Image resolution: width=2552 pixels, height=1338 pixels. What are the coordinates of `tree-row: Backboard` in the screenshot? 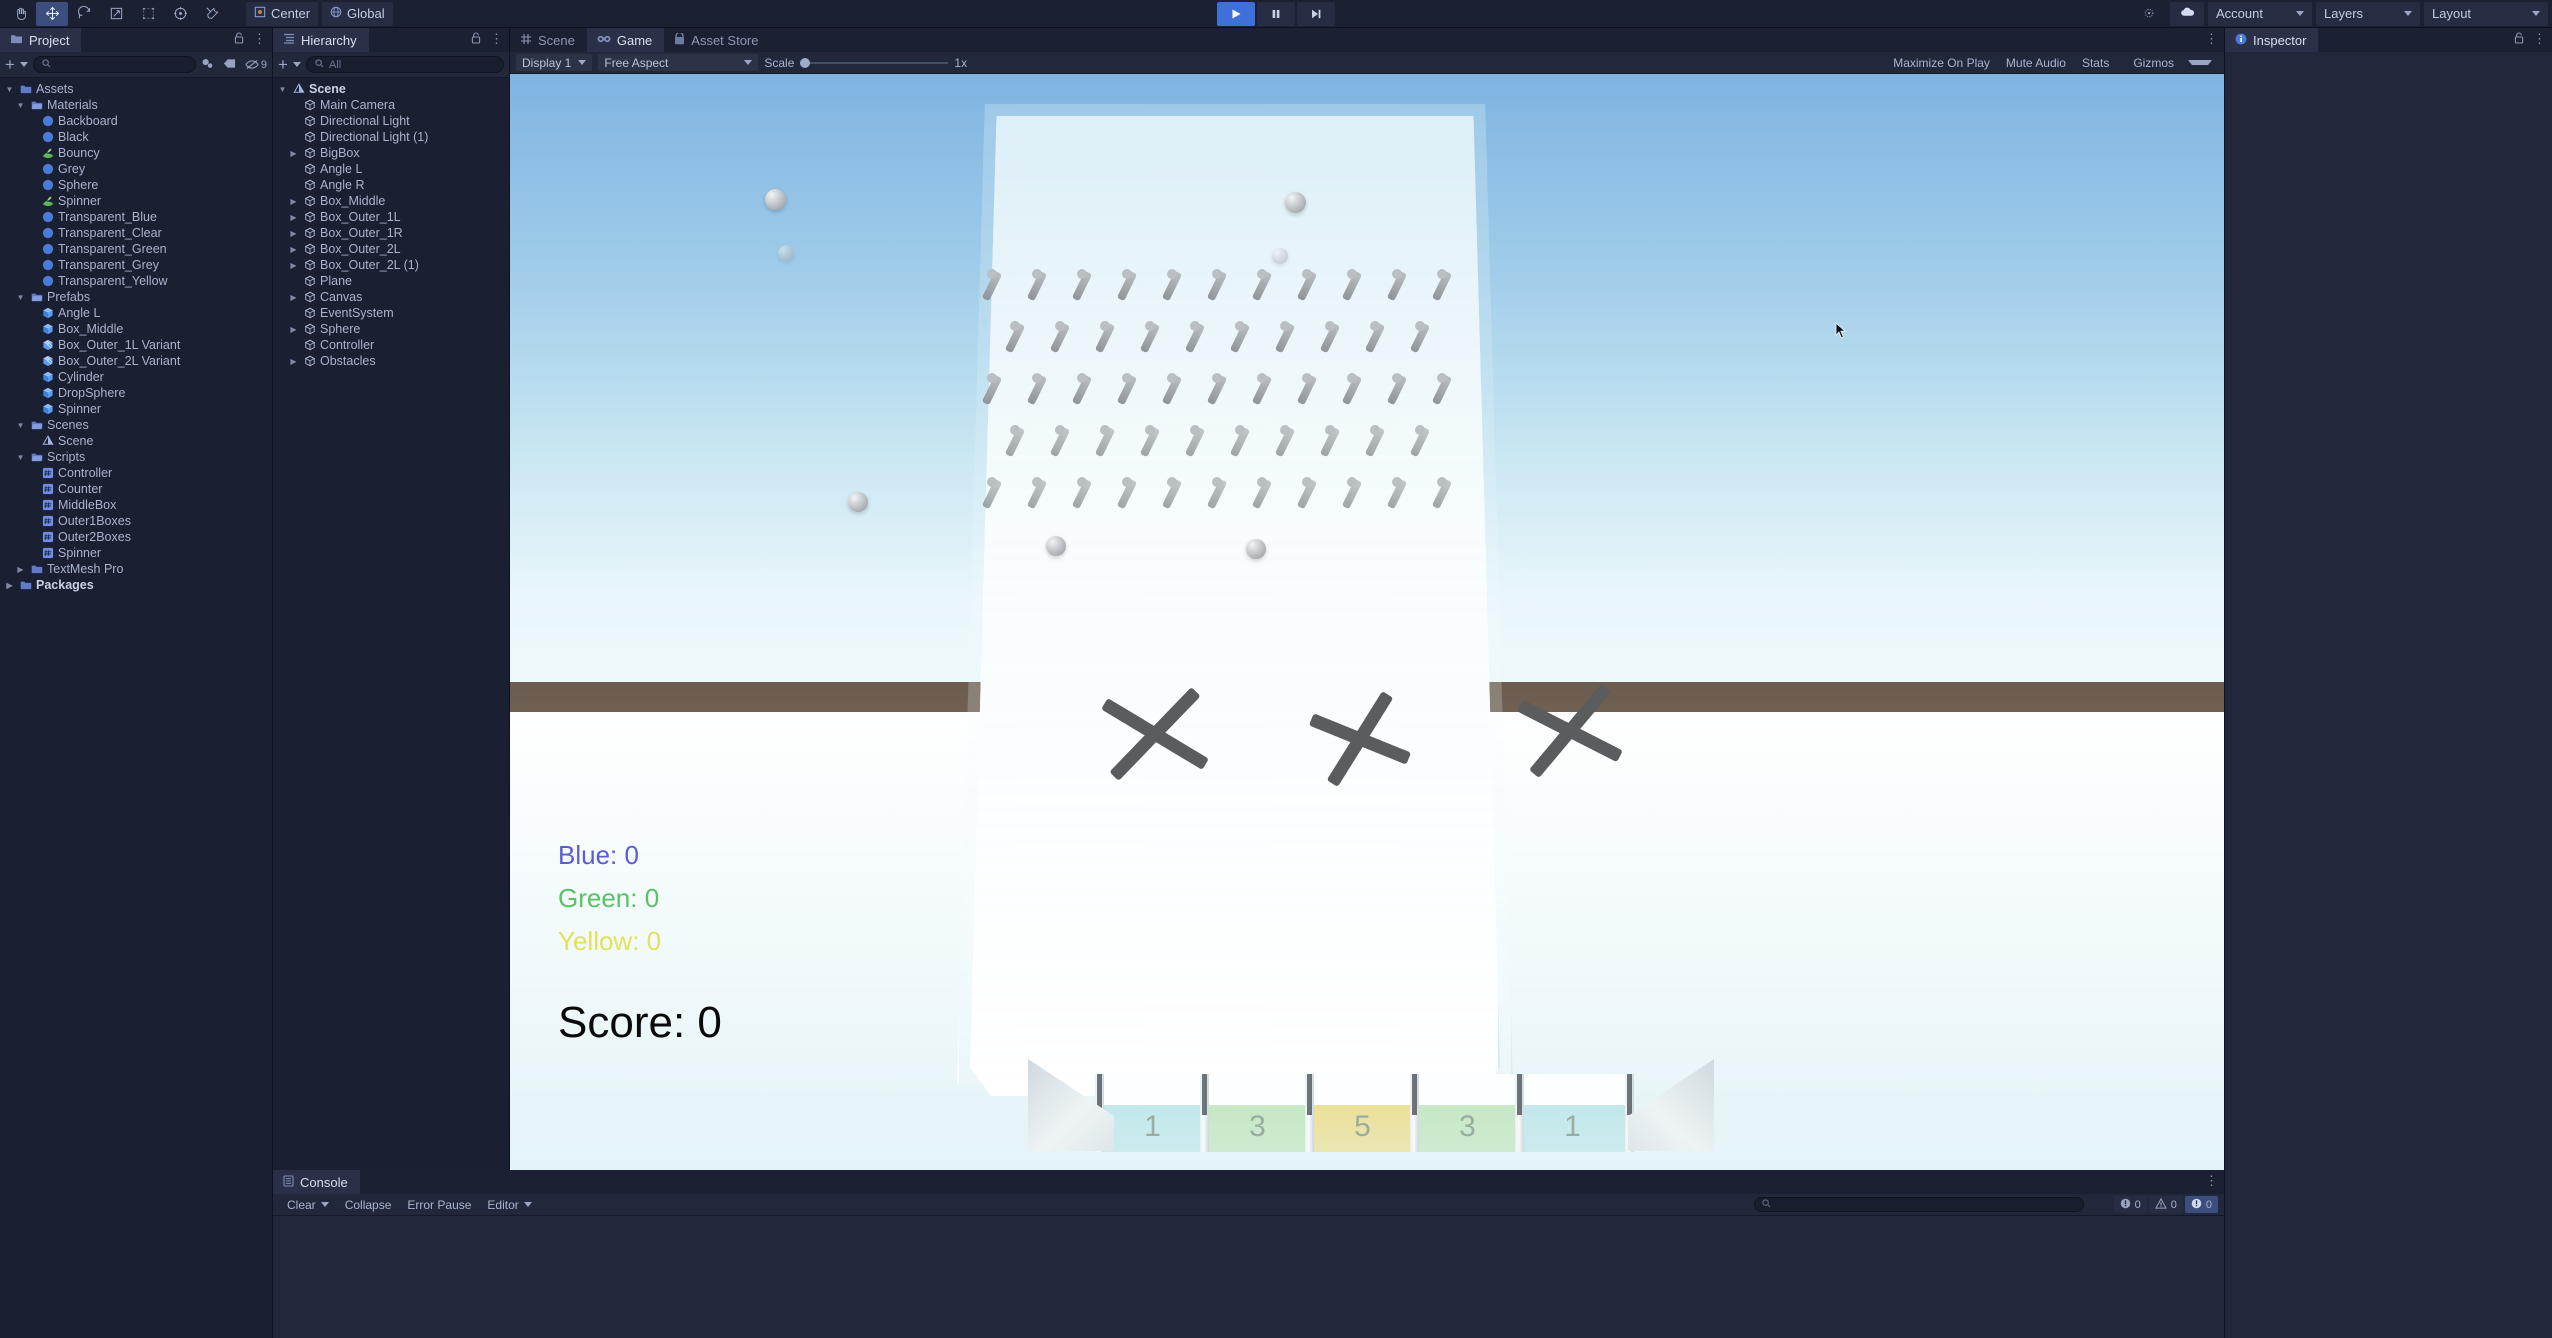 It's located at (136, 121).